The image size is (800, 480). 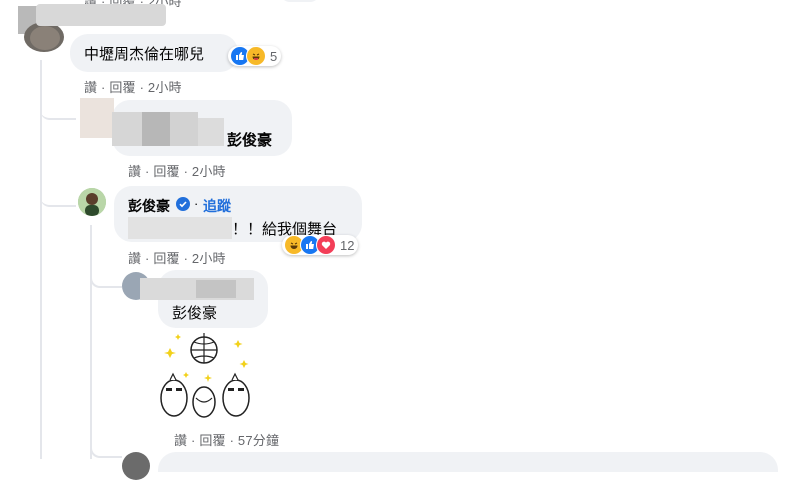 I want to click on top-cutoff-bubble, so click(x=300, y=1).